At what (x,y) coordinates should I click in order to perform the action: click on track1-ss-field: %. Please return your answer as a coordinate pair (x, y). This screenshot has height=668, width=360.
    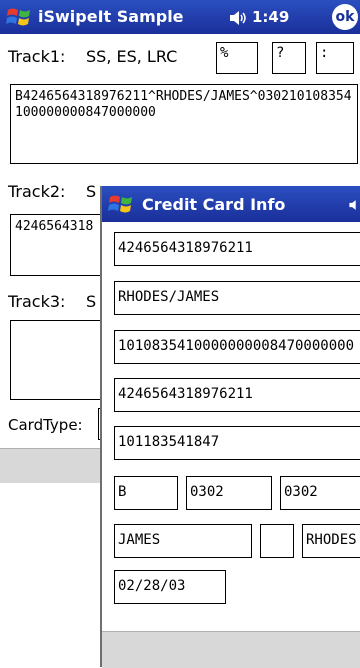
    Looking at the image, I should click on (237, 58).